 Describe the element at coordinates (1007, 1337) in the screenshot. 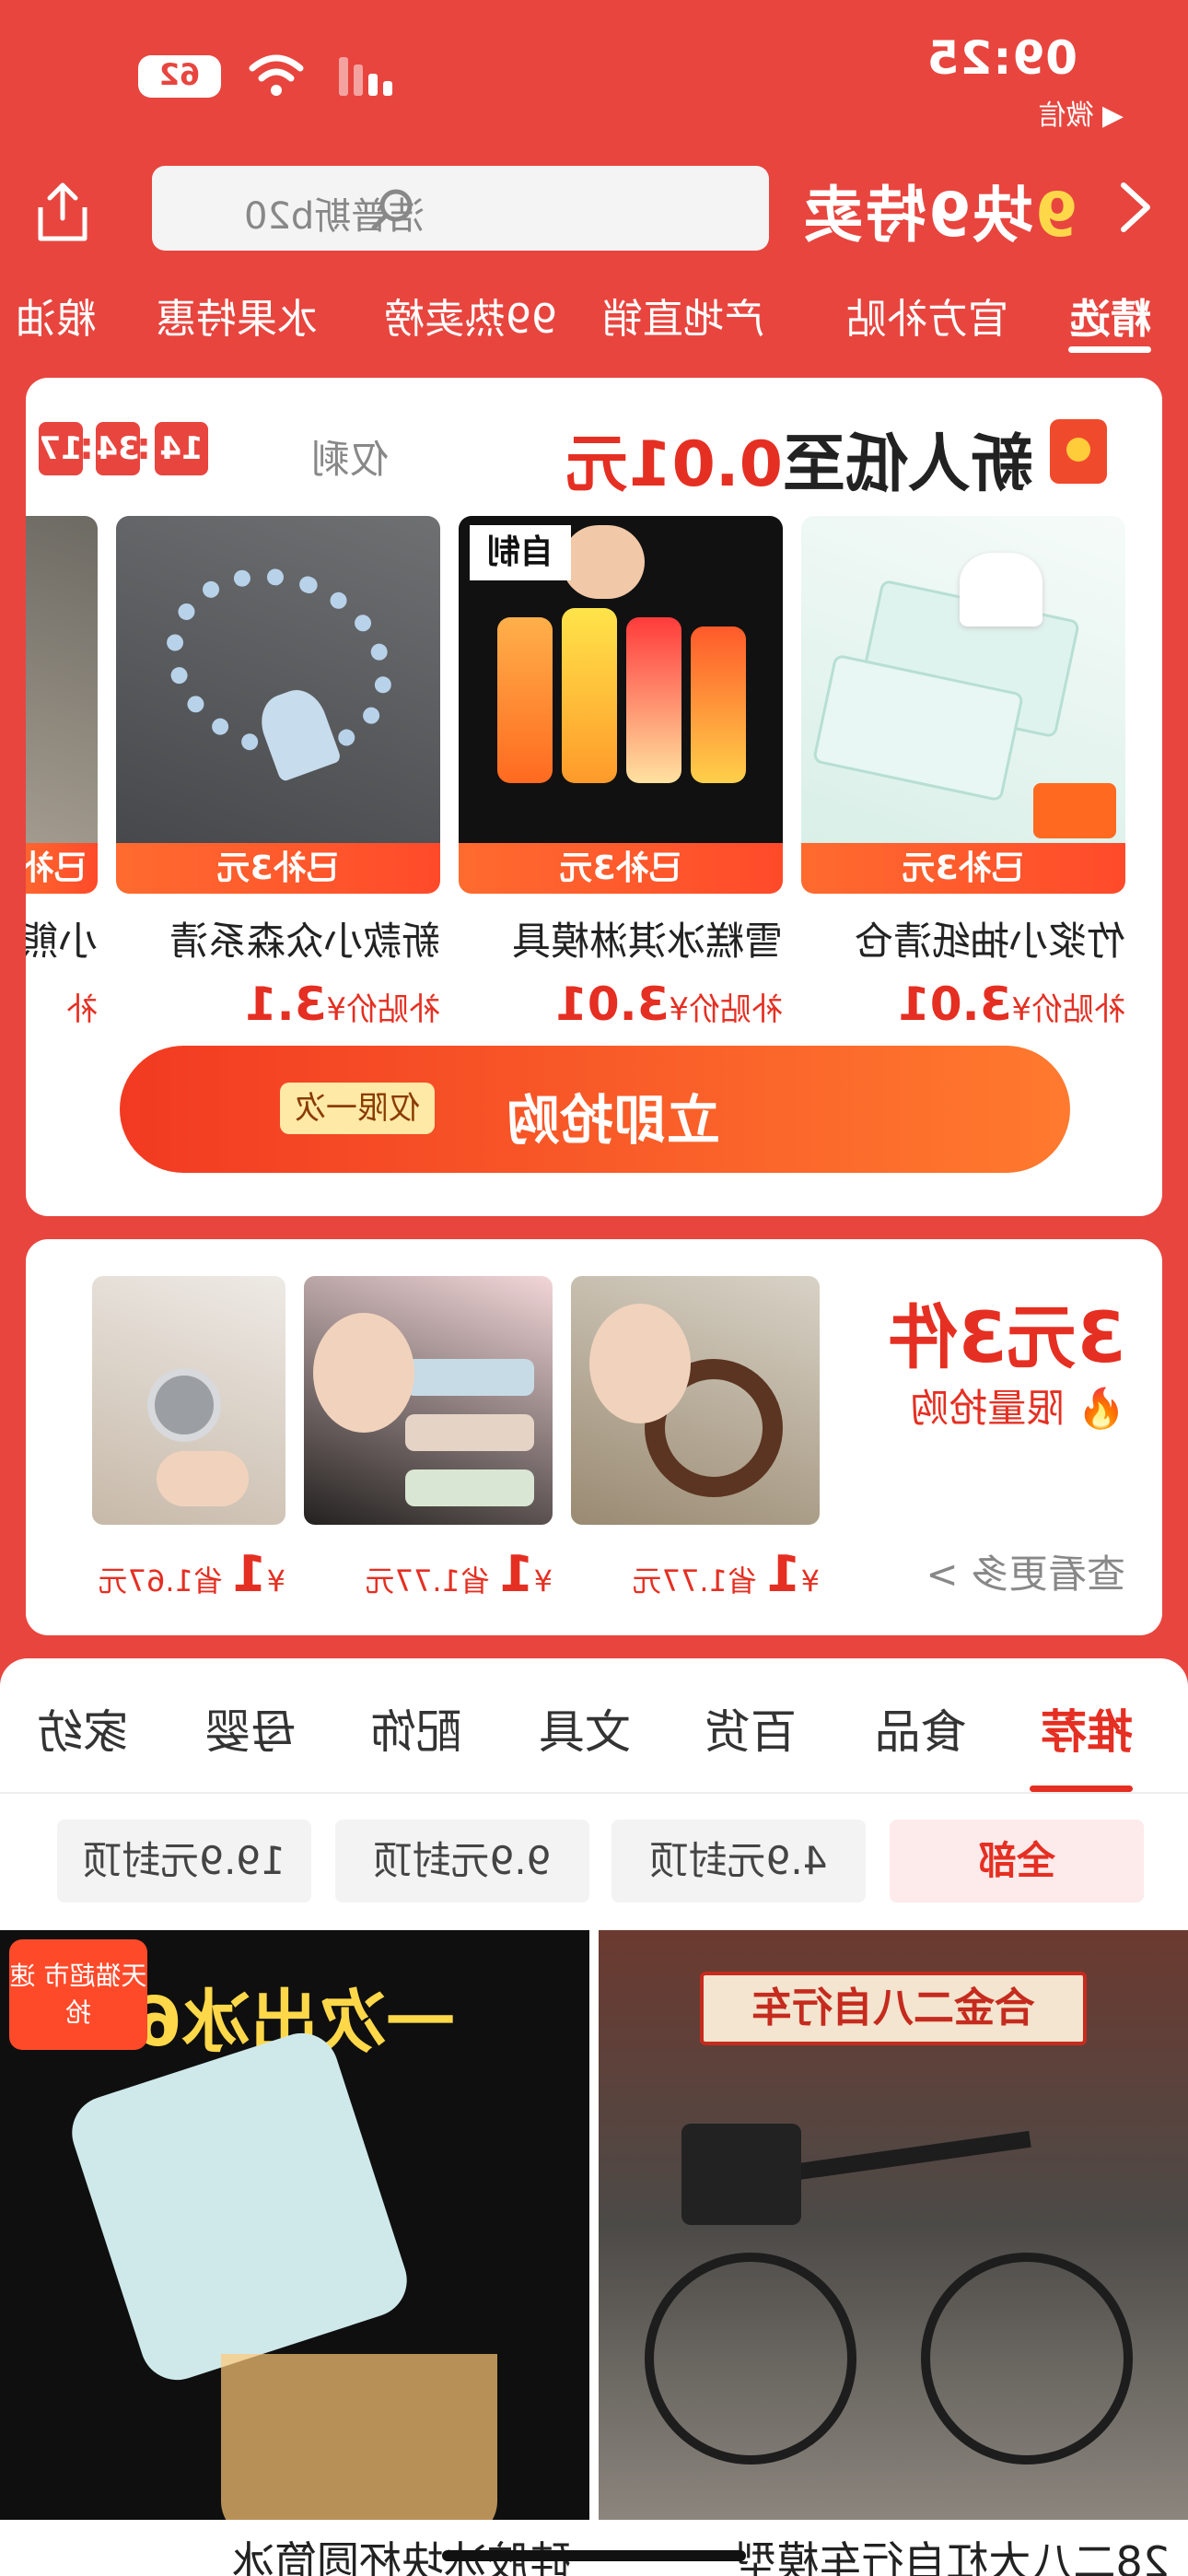

I see `three-deal-title: 3元3件` at that location.